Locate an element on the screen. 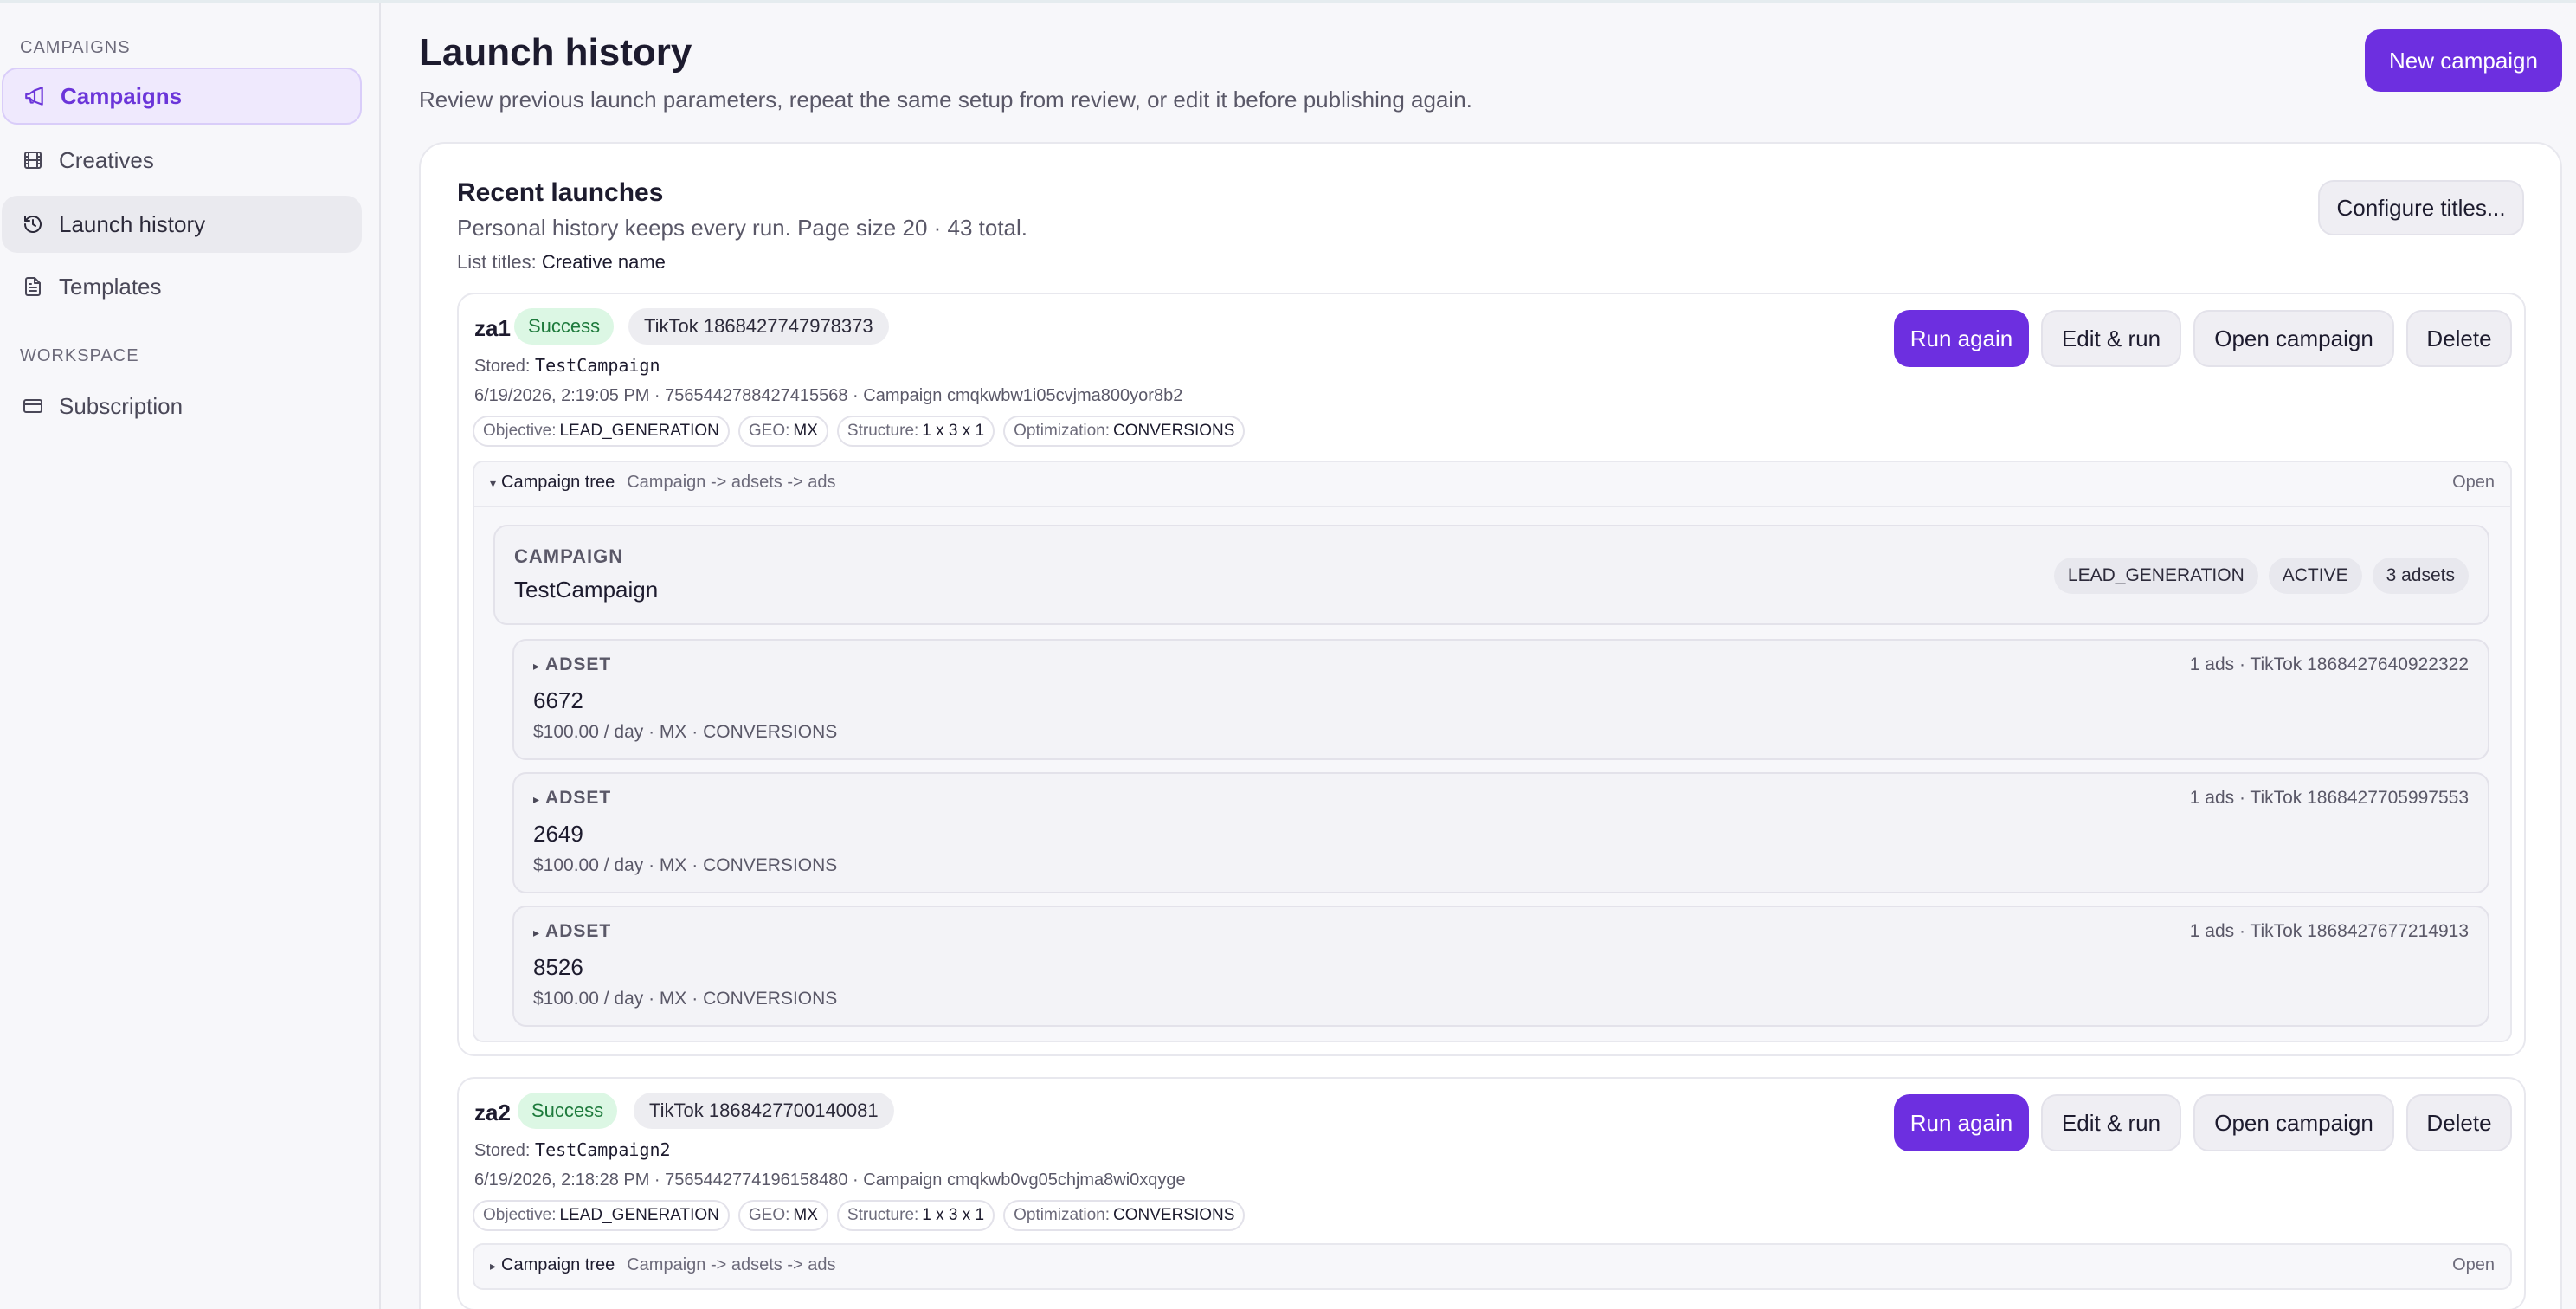  megaphone-icon is located at coordinates (35, 96).